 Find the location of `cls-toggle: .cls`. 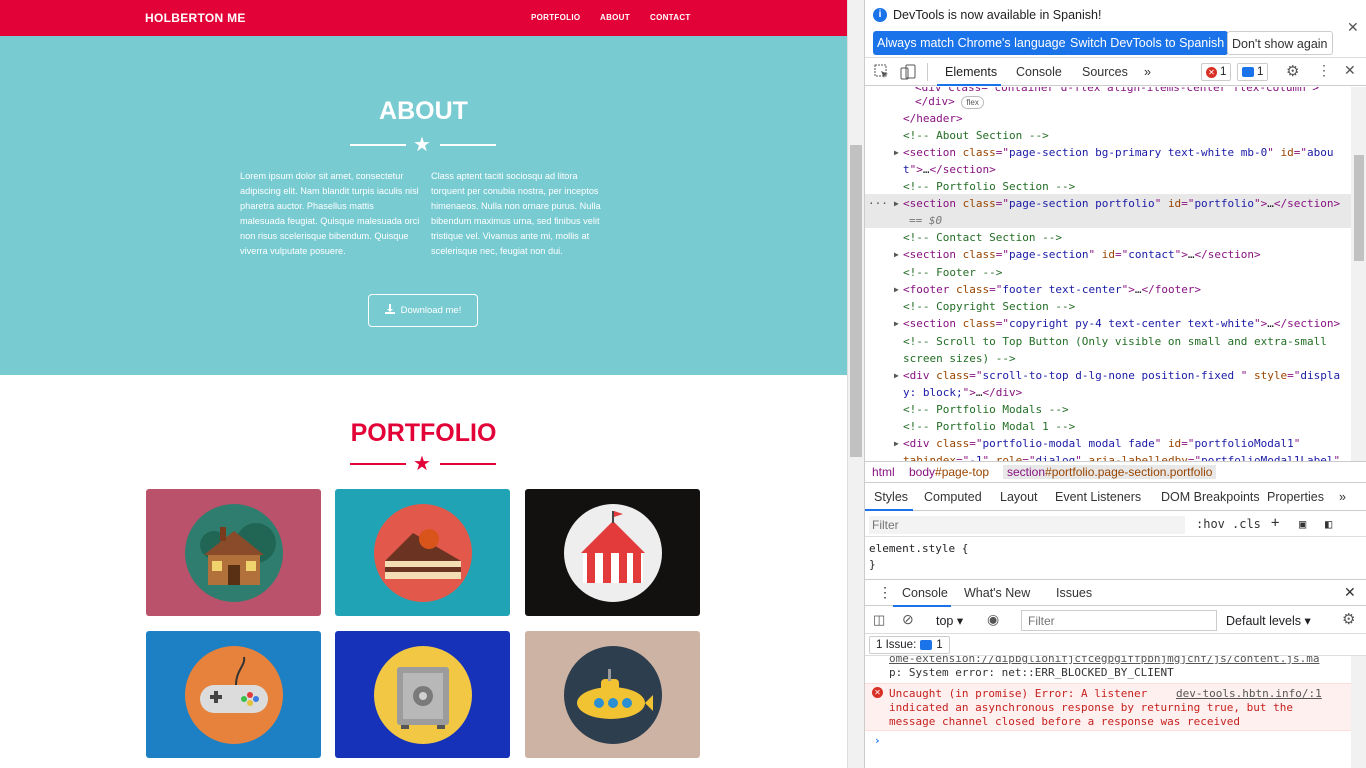

cls-toggle: .cls is located at coordinates (1246, 524).